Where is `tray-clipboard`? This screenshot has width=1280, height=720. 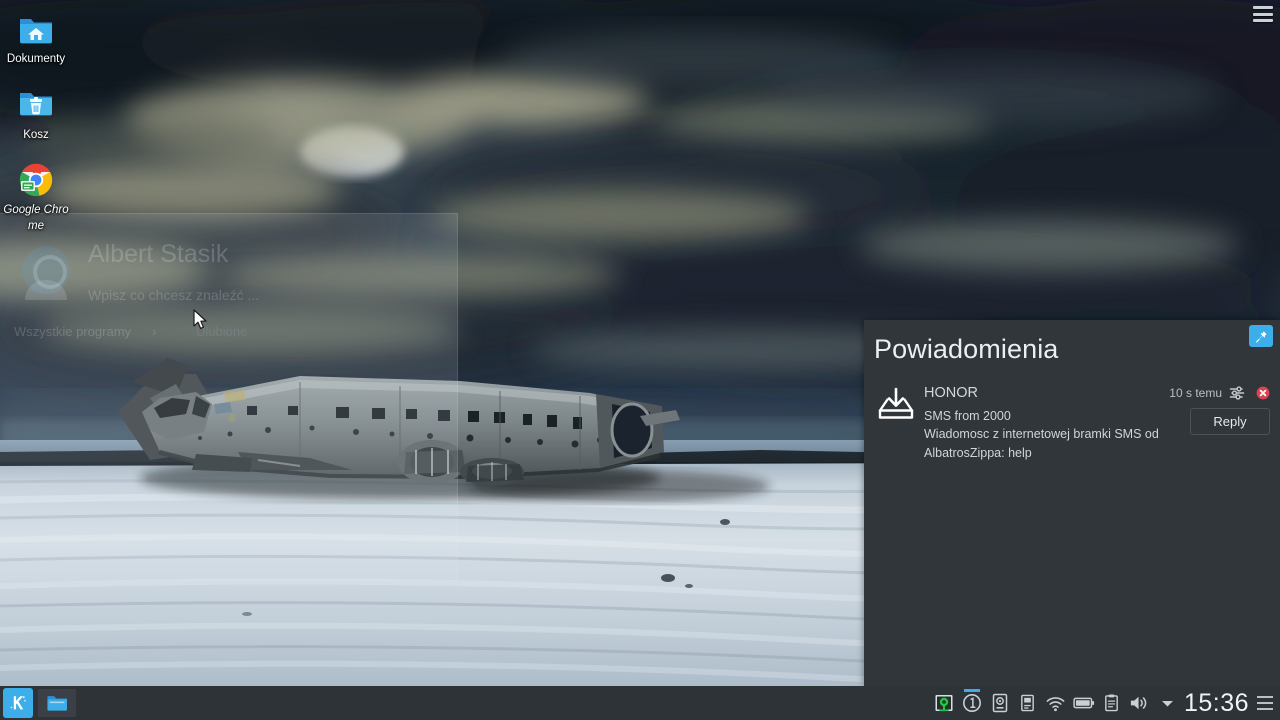 tray-clipboard is located at coordinates (1112, 703).